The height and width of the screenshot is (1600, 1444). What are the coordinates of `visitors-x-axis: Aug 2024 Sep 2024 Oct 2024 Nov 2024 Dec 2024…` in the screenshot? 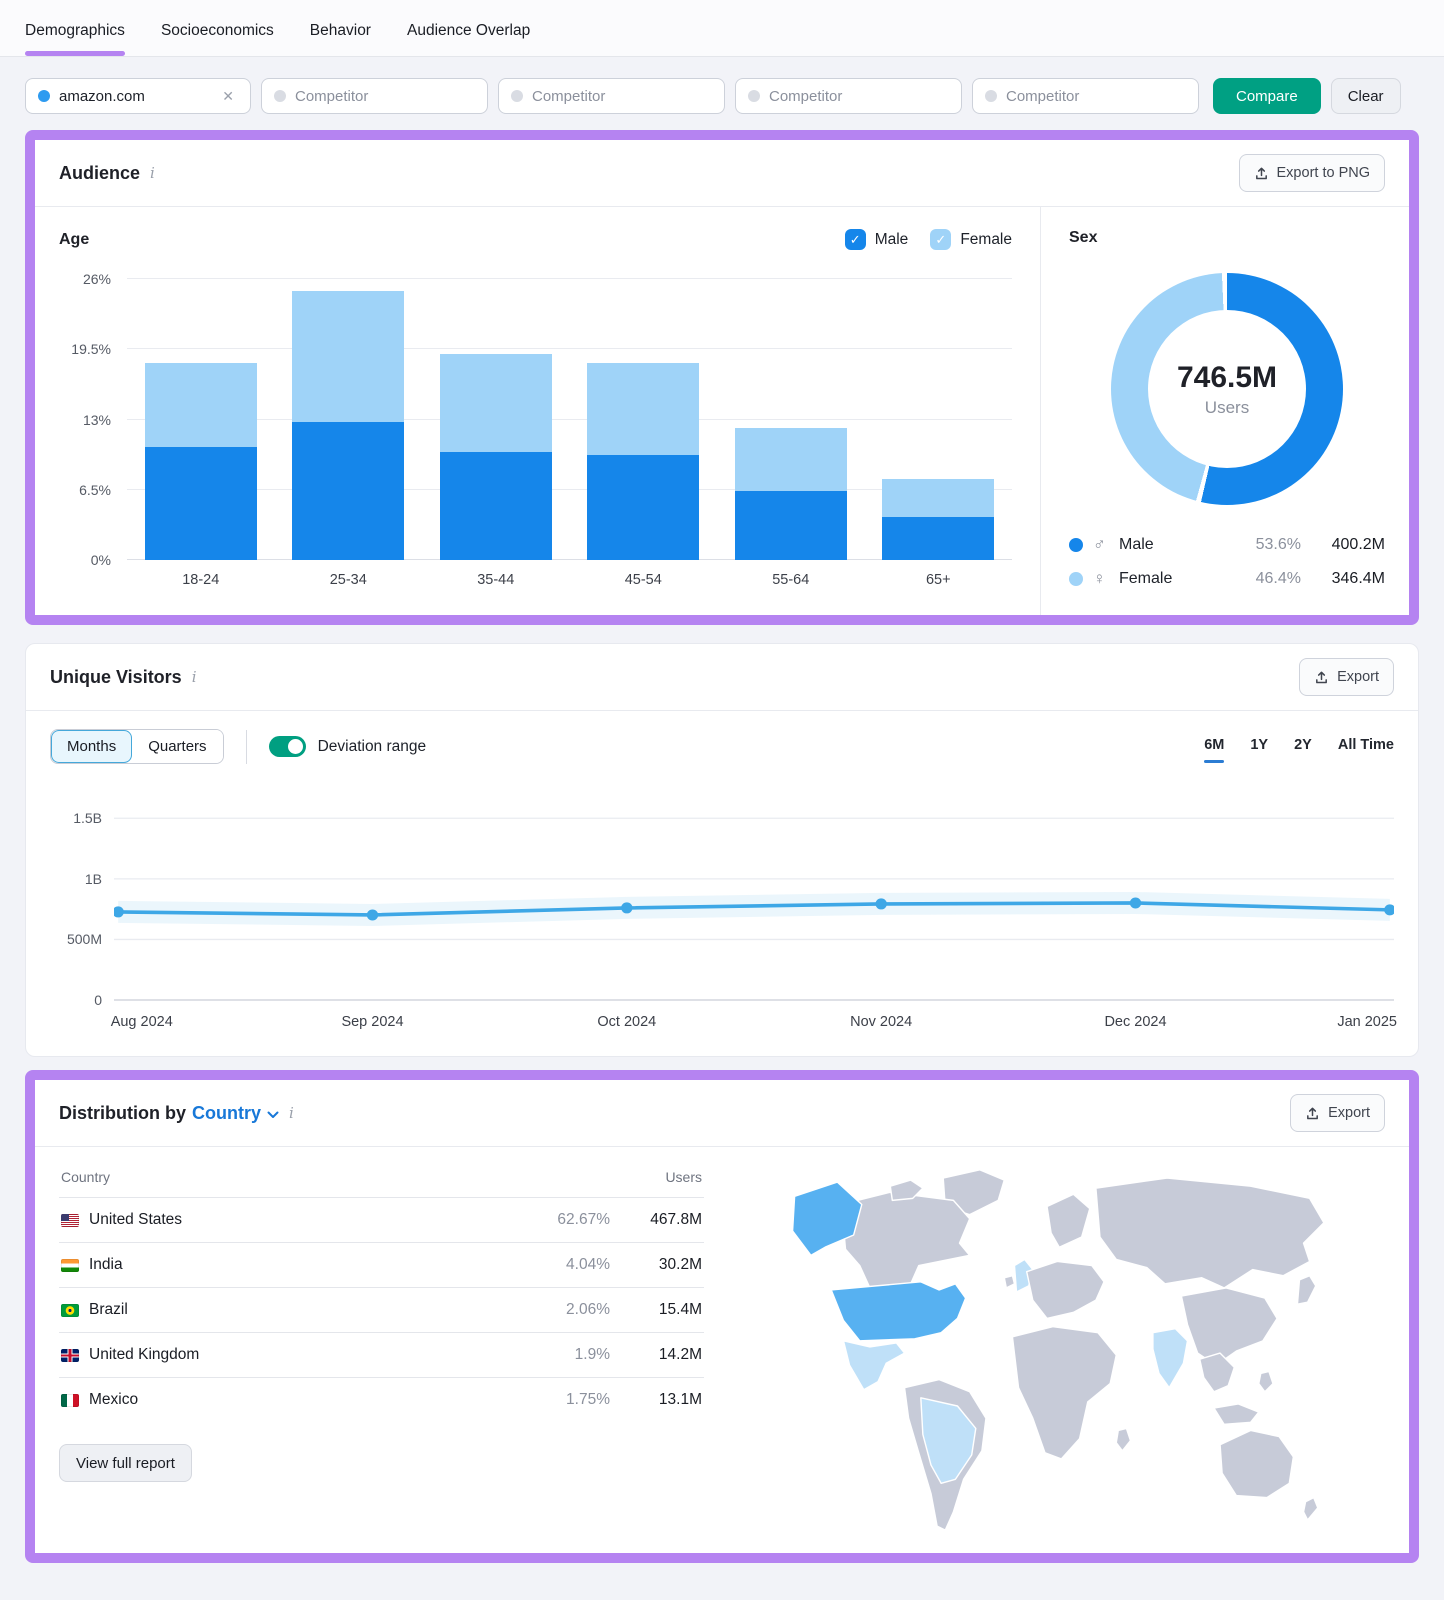 It's located at (754, 1027).